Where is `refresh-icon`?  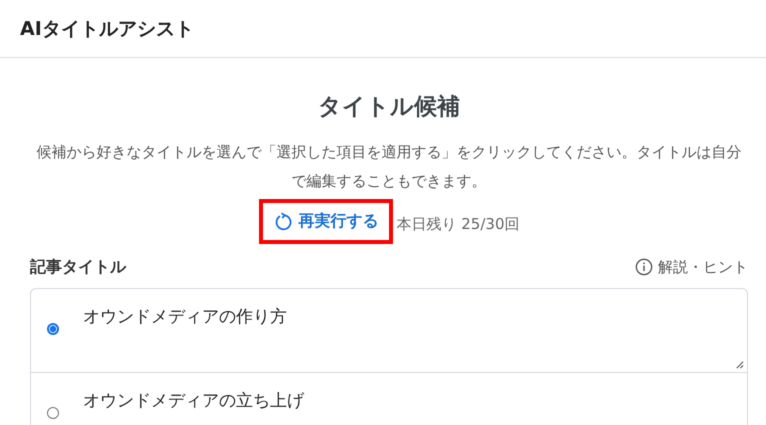
refresh-icon is located at coordinates (282, 222).